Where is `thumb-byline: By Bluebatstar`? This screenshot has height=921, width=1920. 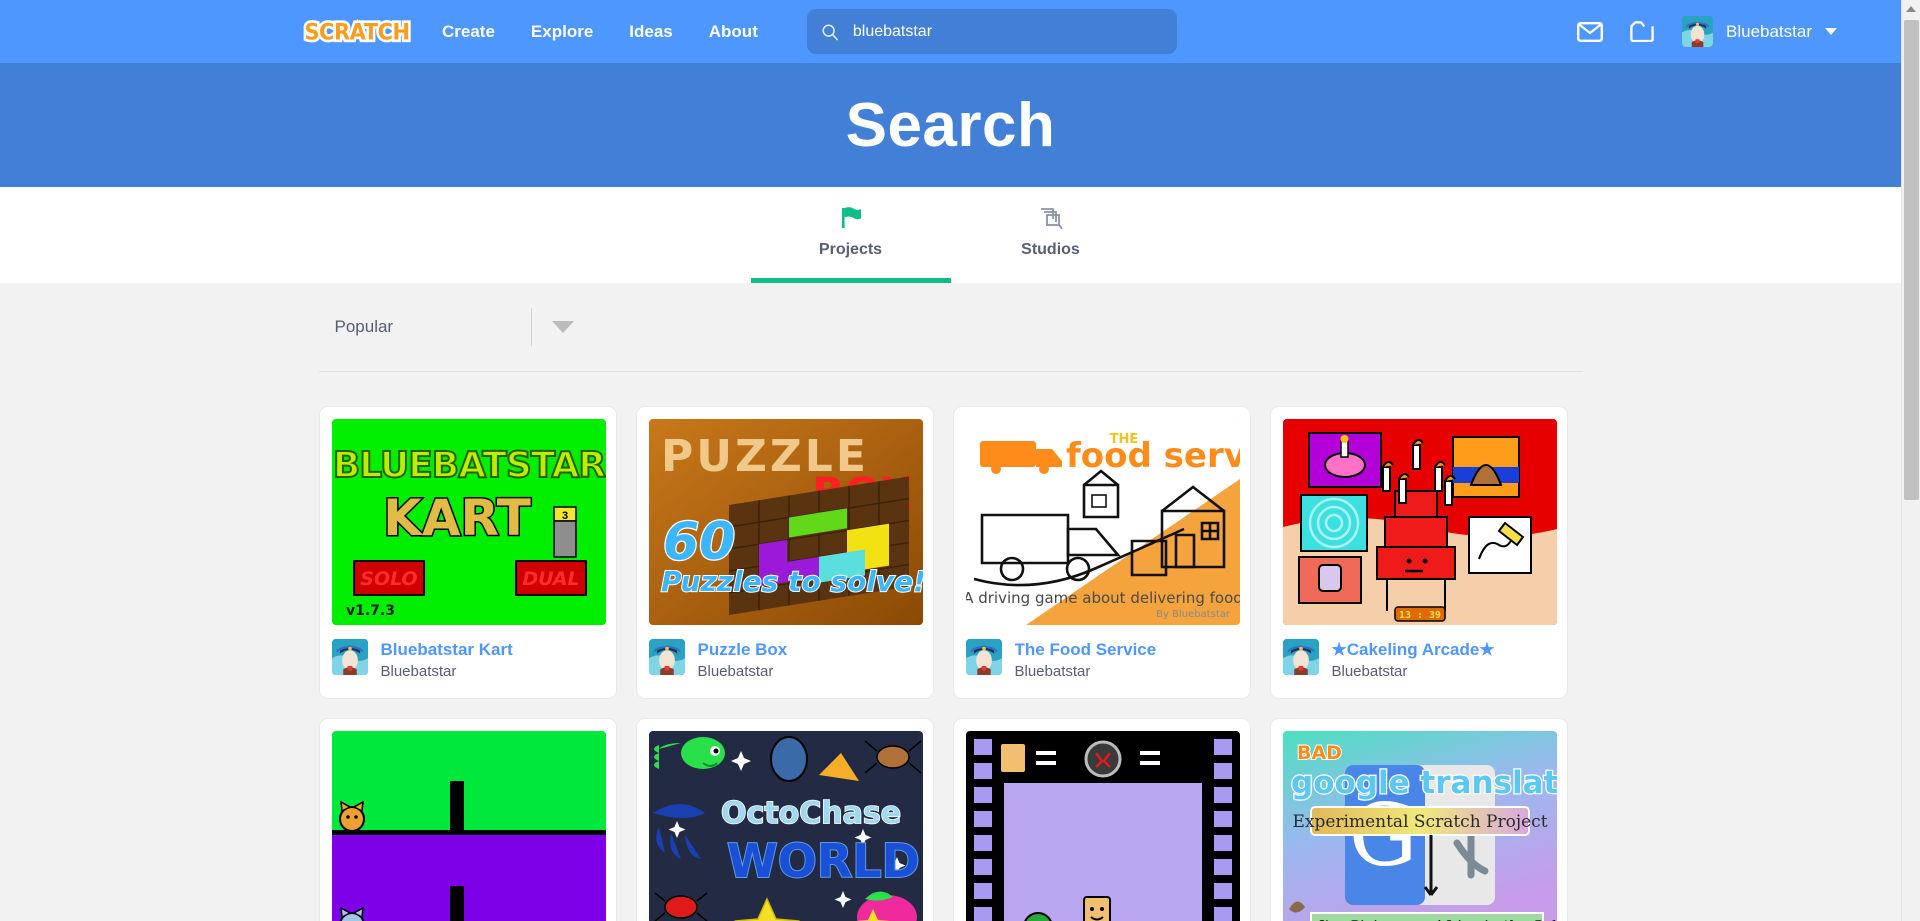 thumb-byline: By Bluebatstar is located at coordinates (1193, 614).